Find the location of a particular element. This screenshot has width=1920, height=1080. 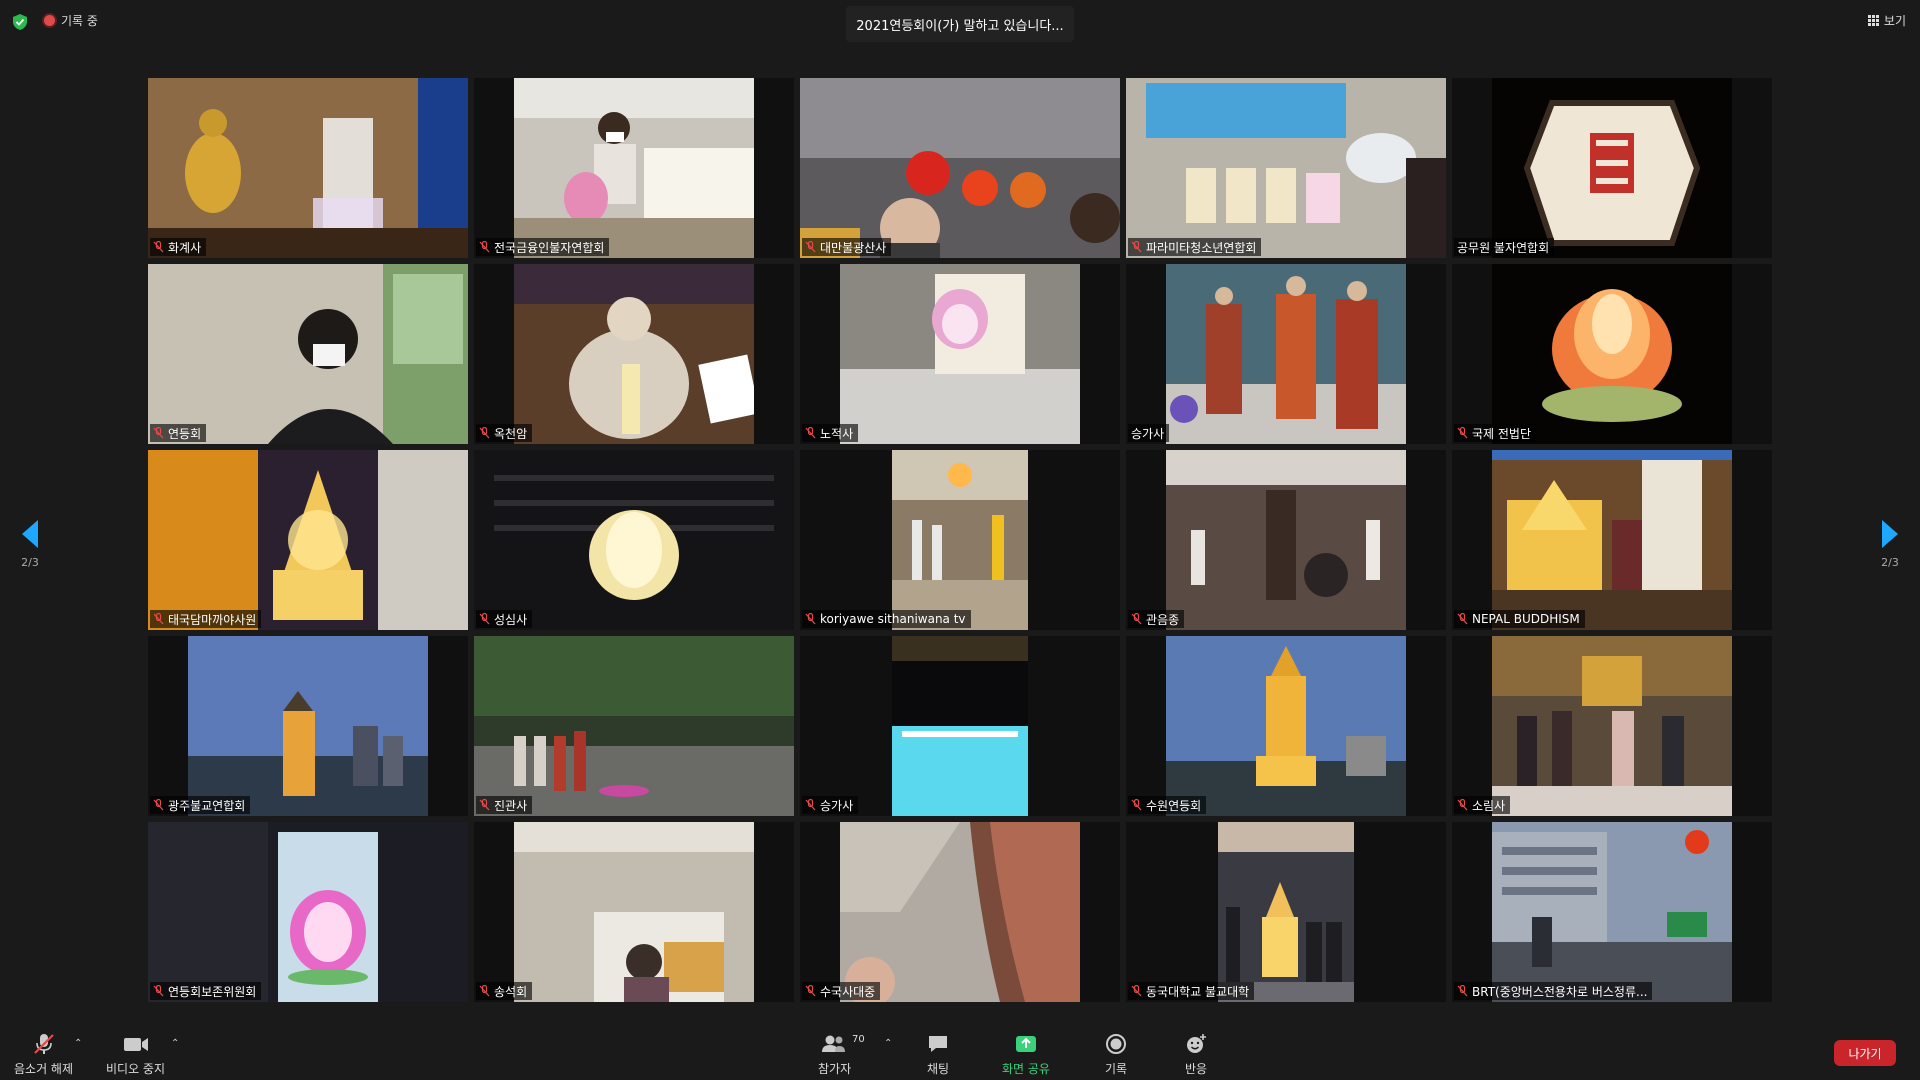

participant-tile: 수원연등회 is located at coordinates (1286, 726).